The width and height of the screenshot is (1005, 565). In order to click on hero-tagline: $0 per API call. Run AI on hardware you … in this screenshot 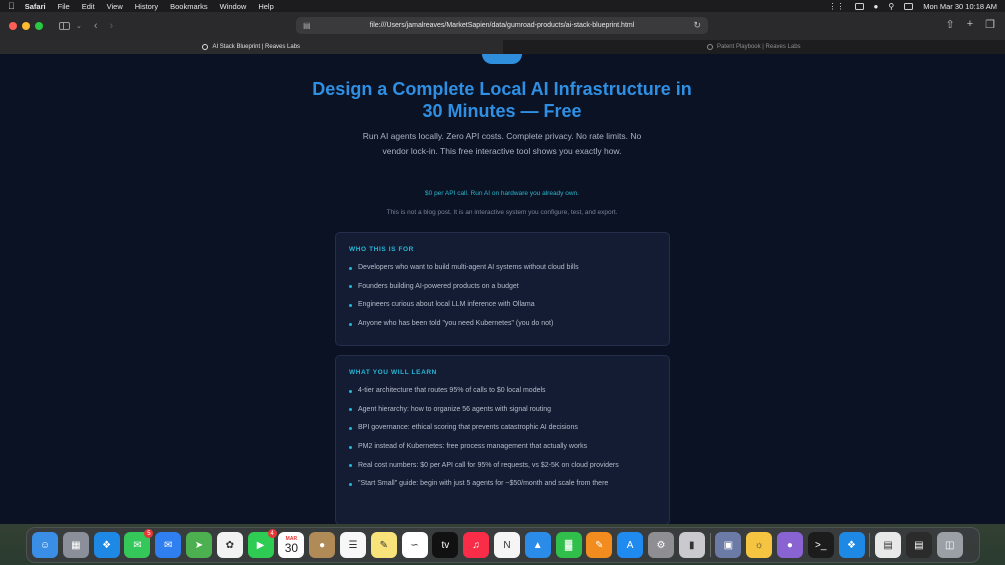, I will do `click(502, 193)`.